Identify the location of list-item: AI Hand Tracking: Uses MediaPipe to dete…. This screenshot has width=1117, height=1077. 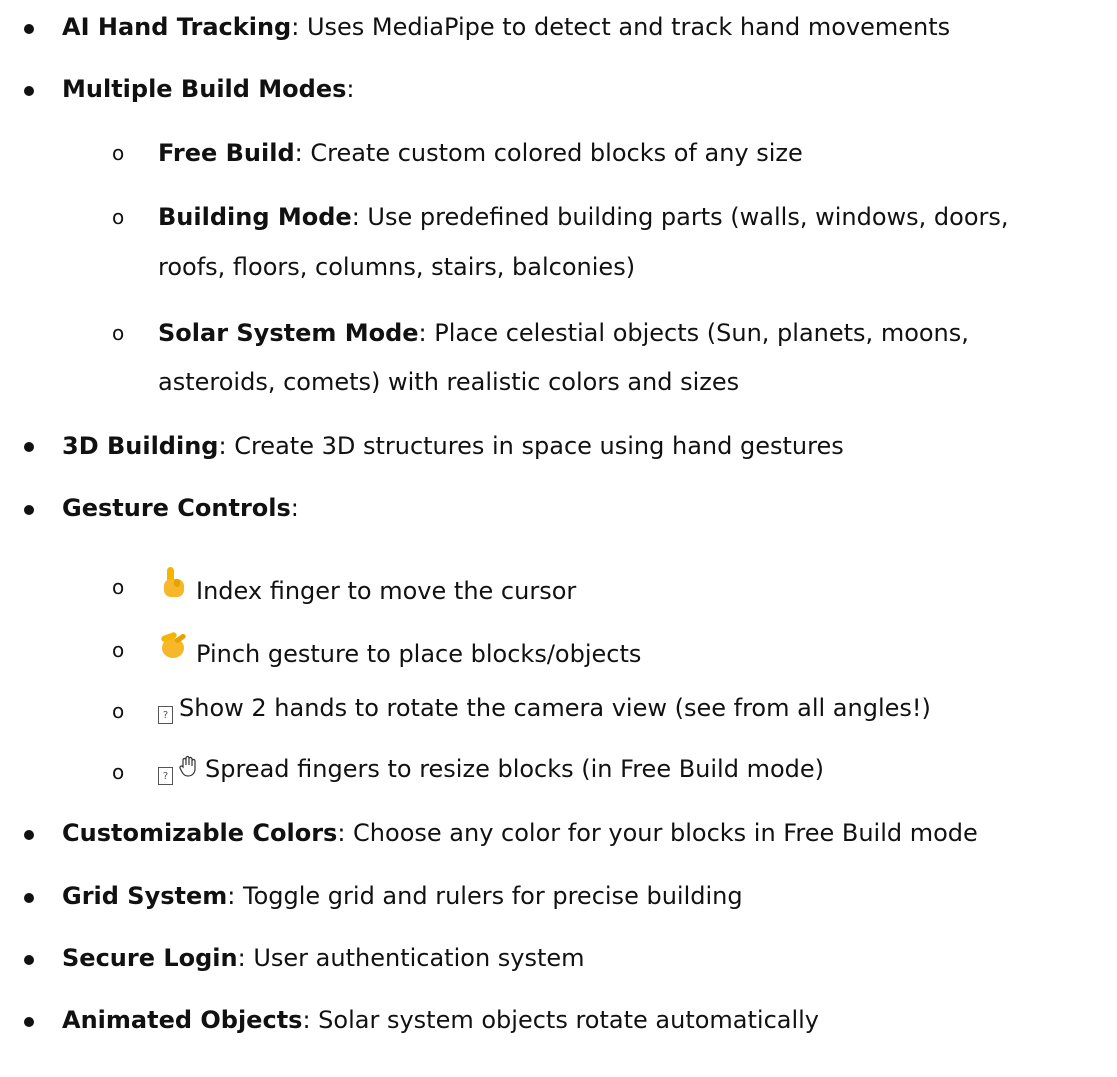
(506, 27).